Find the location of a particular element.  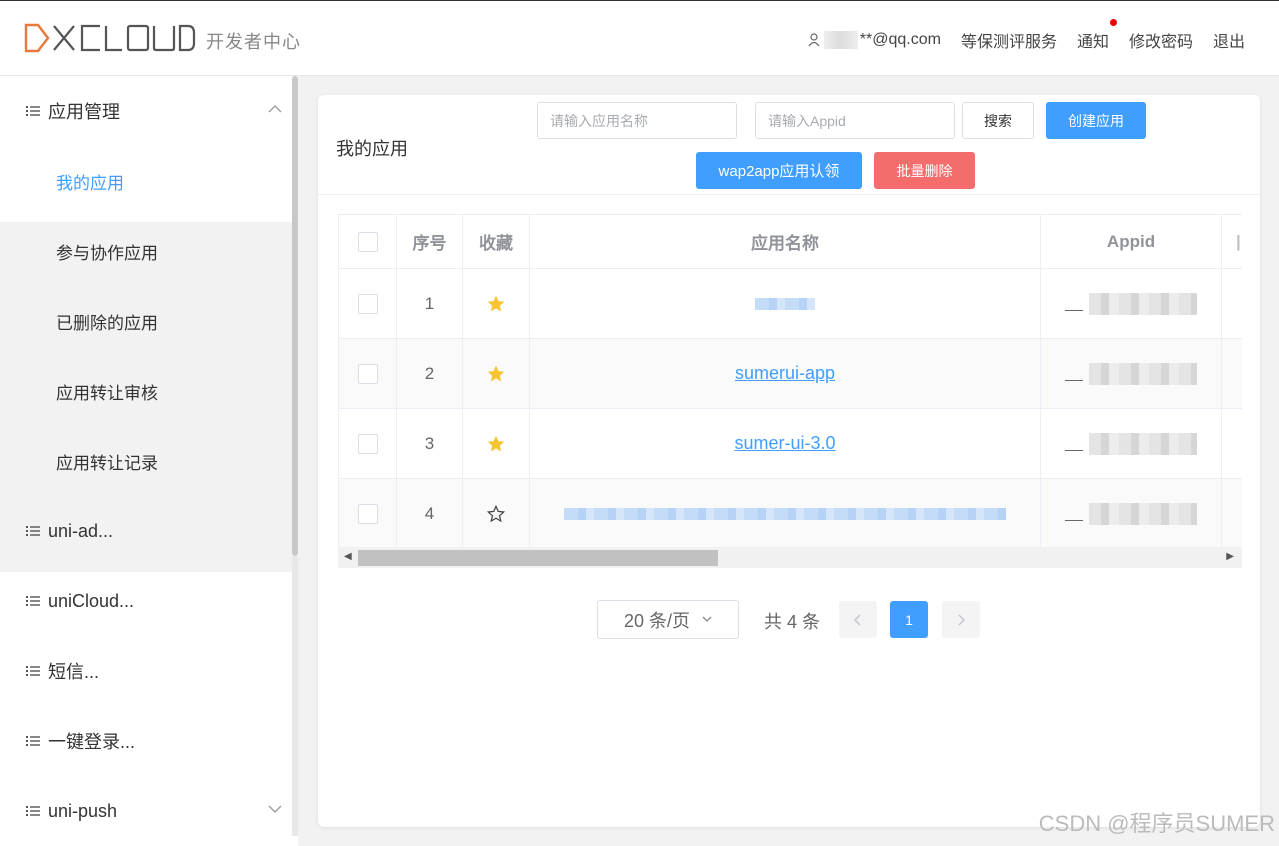

page-size-select: 20 条/页 is located at coordinates (668, 619).